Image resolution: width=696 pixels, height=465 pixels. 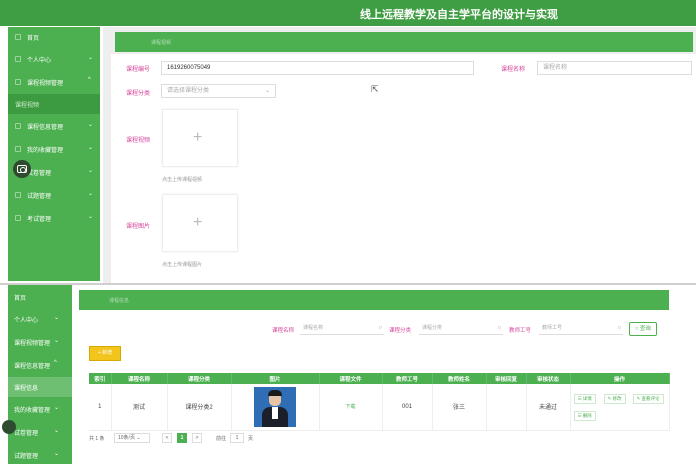 I want to click on video-upload-box: +, so click(x=200, y=138).